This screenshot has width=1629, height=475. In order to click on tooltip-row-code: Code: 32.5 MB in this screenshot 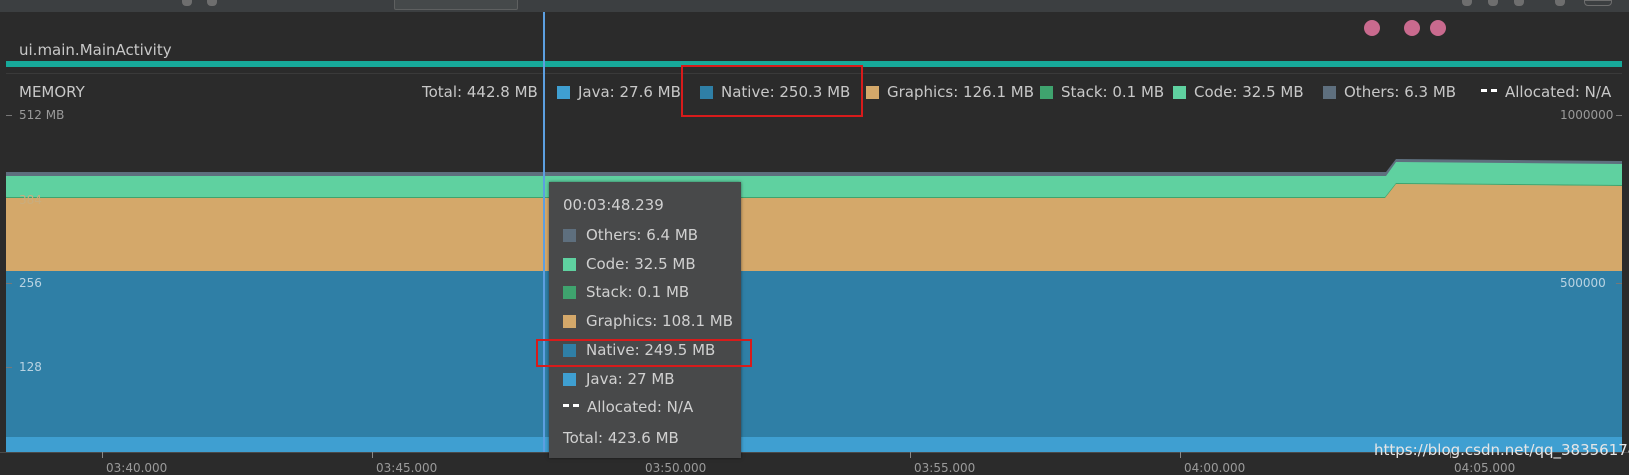, I will do `click(629, 264)`.